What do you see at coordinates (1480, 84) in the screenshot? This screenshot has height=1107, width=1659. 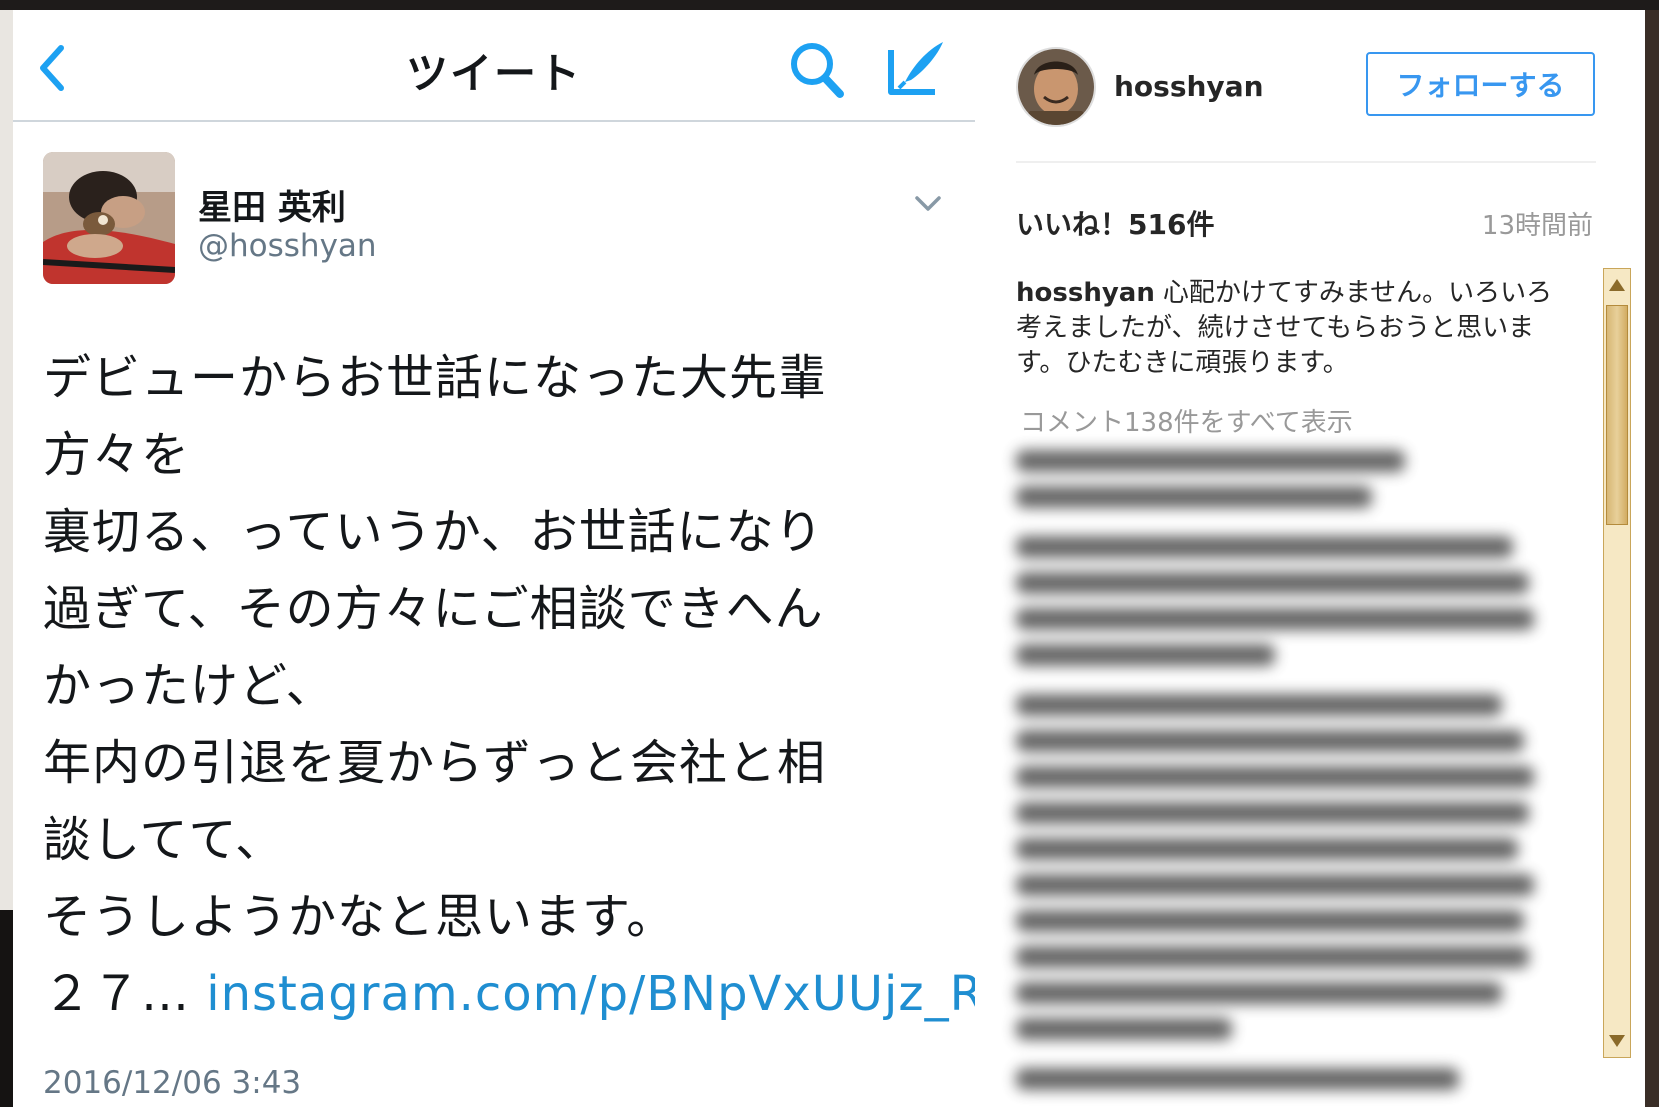 I see `follow-button: フォローする` at bounding box center [1480, 84].